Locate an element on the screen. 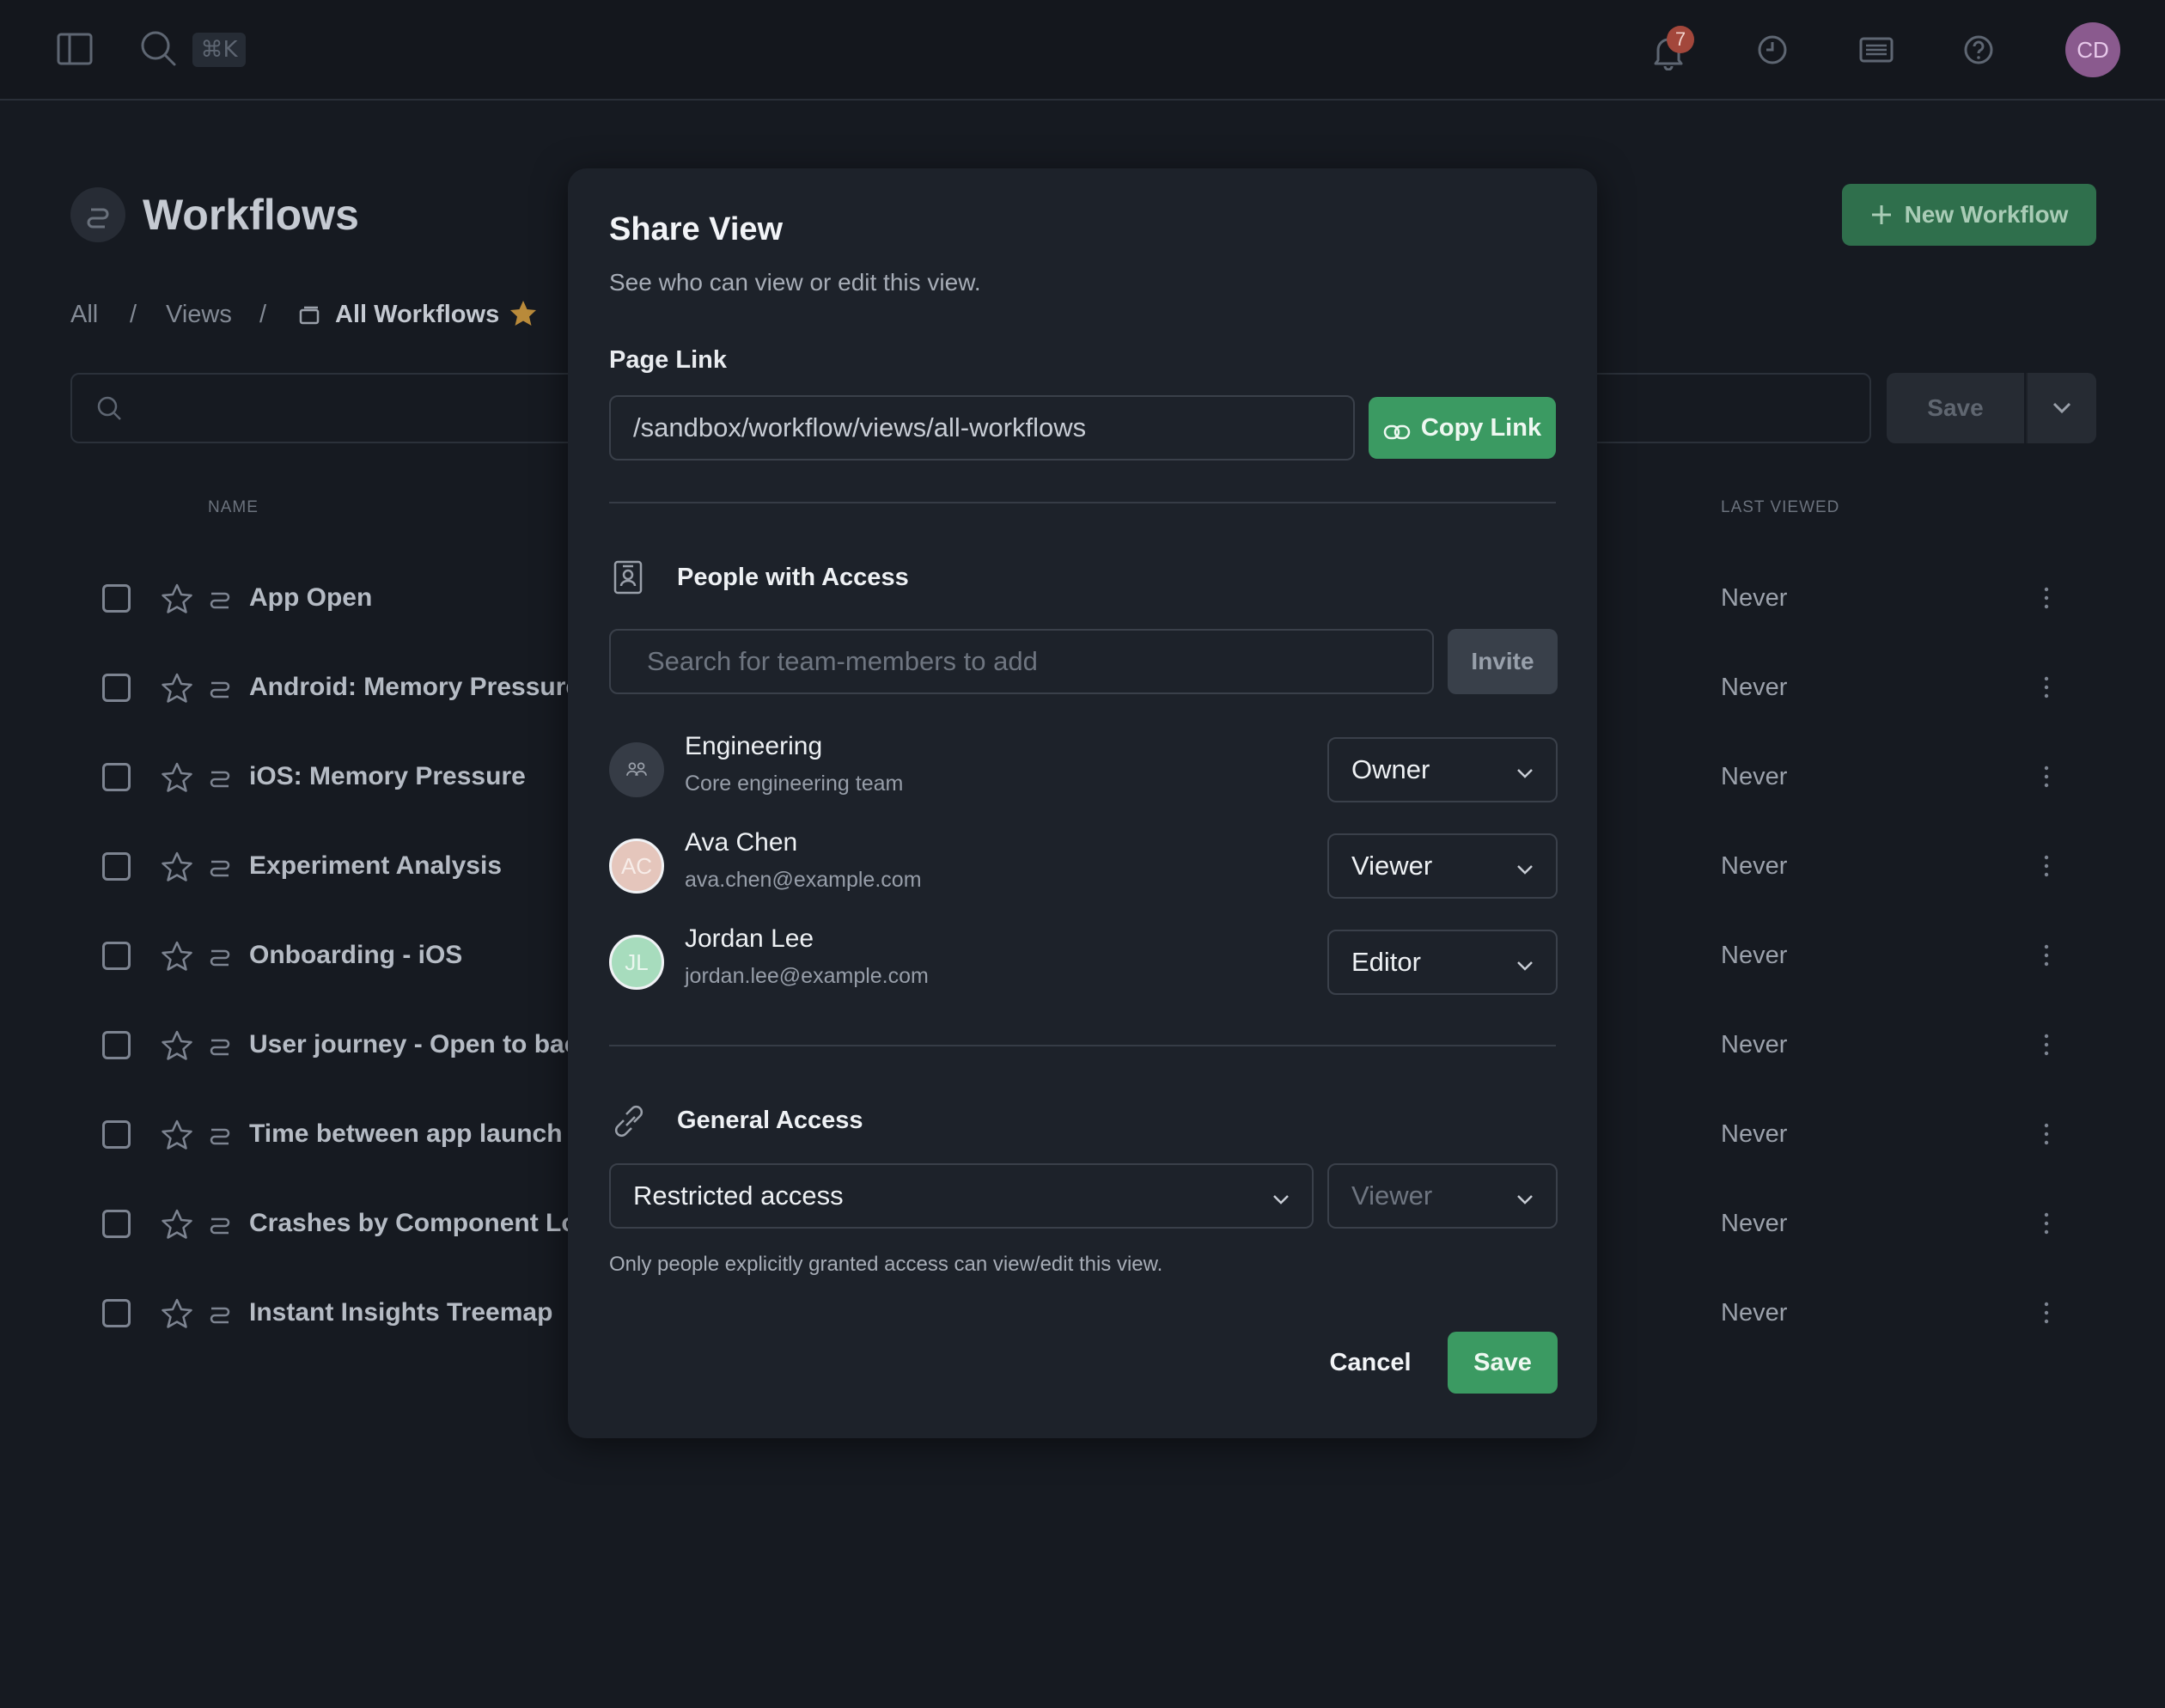 This screenshot has height=1708, width=2165. member-detail: jordan.lee@example.com is located at coordinates (807, 976).